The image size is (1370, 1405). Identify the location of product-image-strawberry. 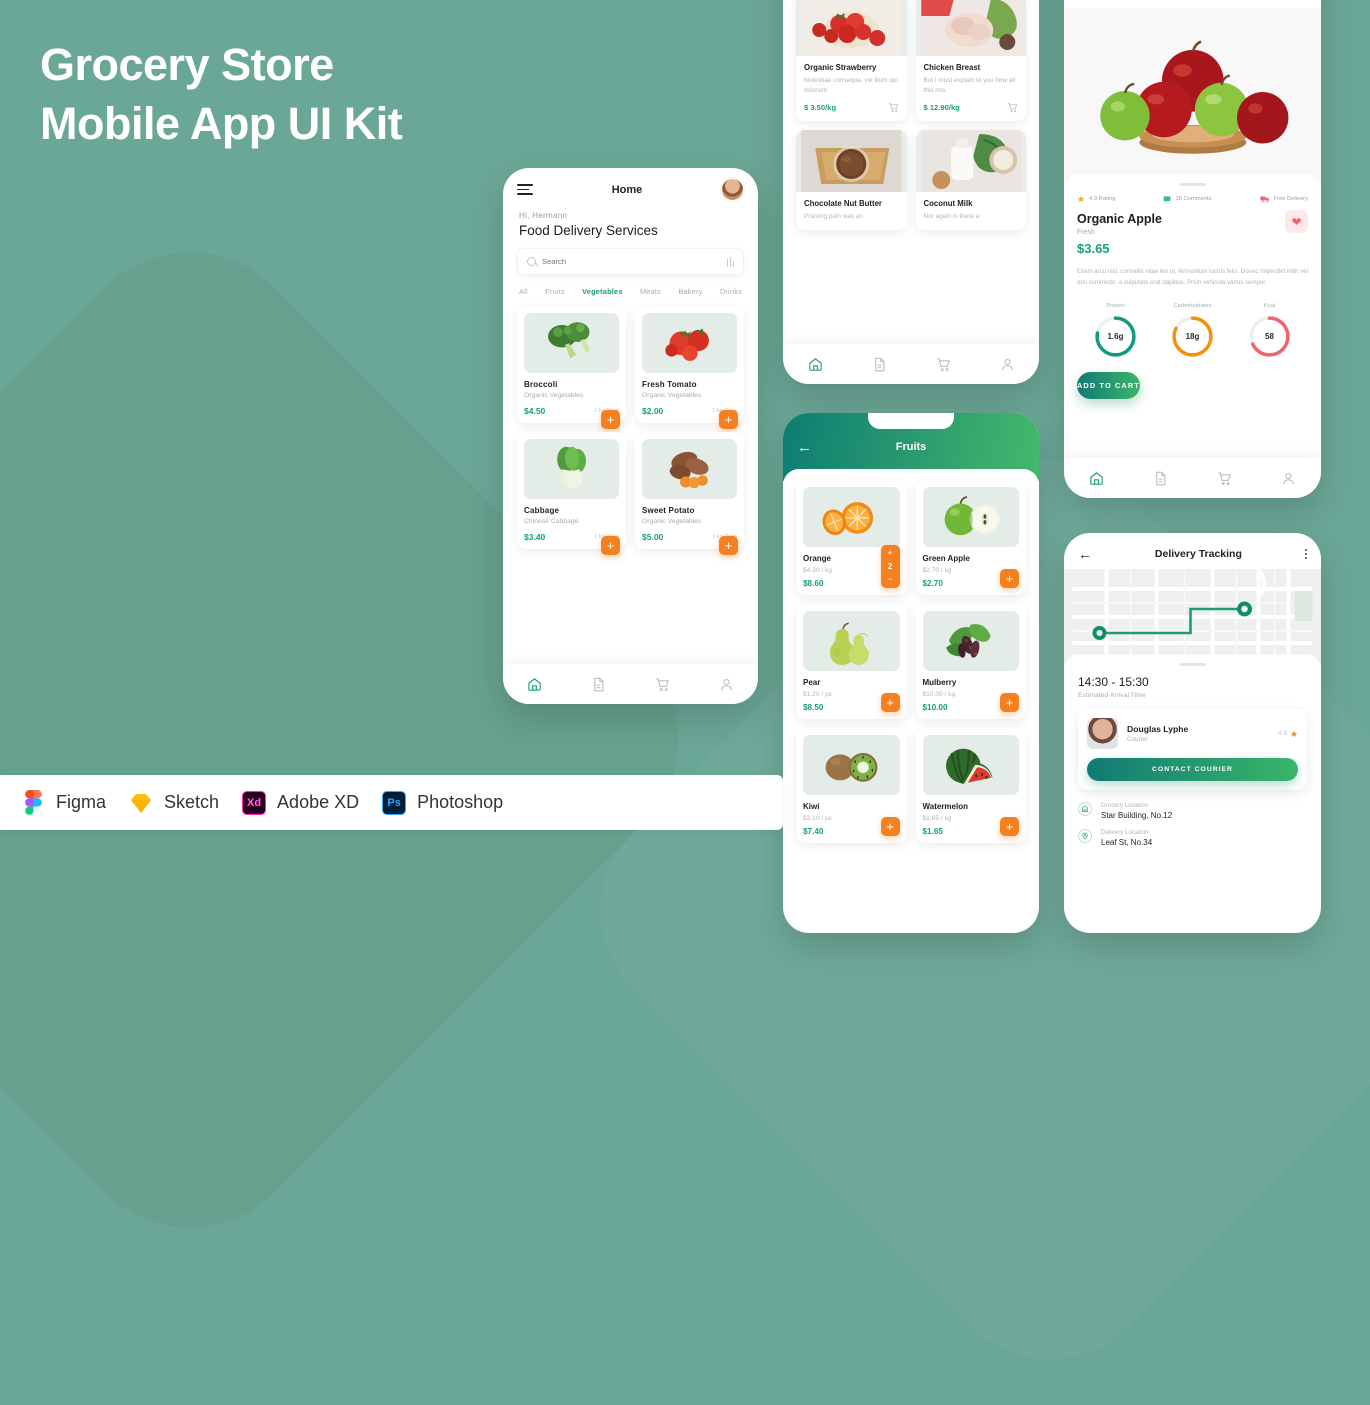
(851, 28).